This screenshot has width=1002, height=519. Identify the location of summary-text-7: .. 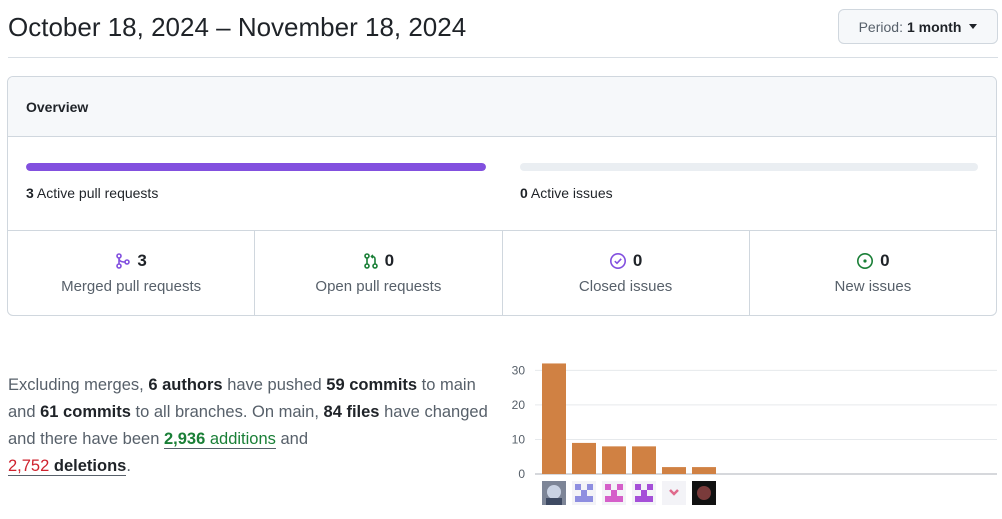
(128, 466).